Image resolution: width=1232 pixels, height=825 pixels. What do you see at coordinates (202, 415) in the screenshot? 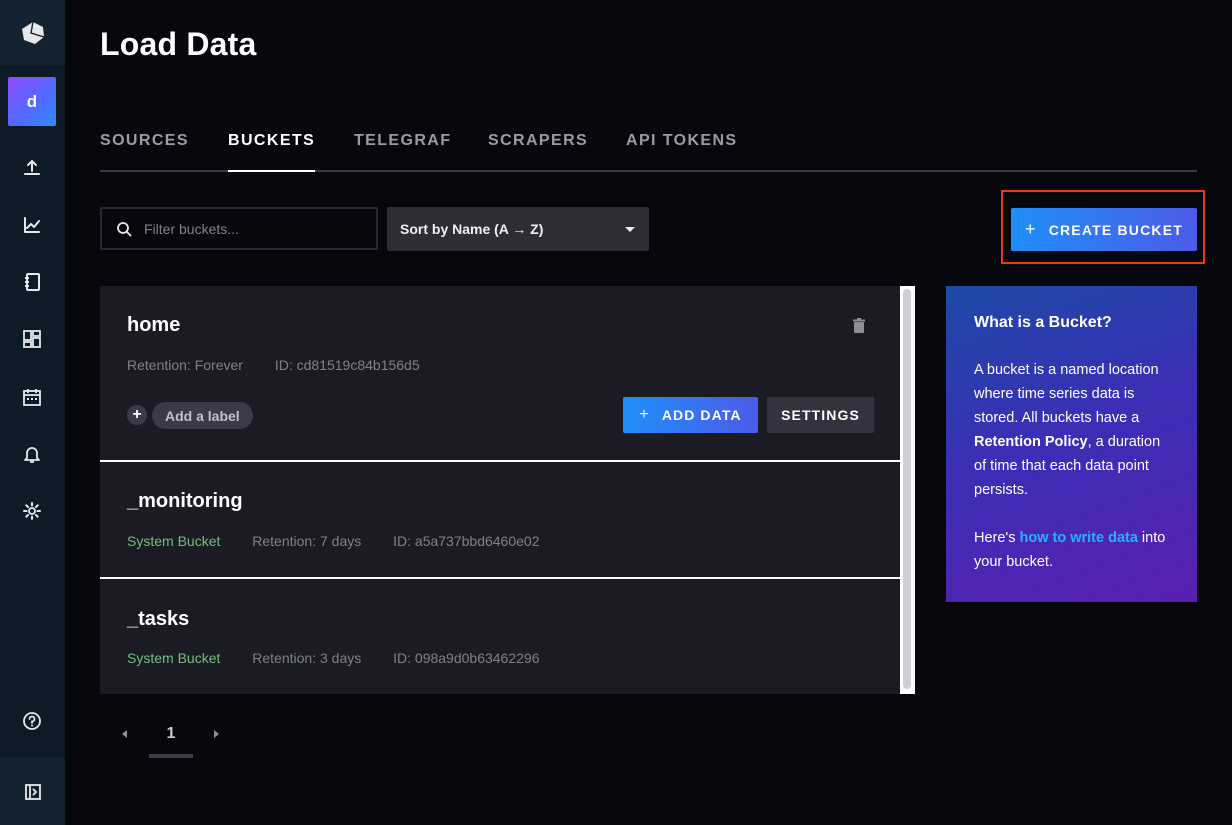
I see `add-label-button: Add a label` at bounding box center [202, 415].